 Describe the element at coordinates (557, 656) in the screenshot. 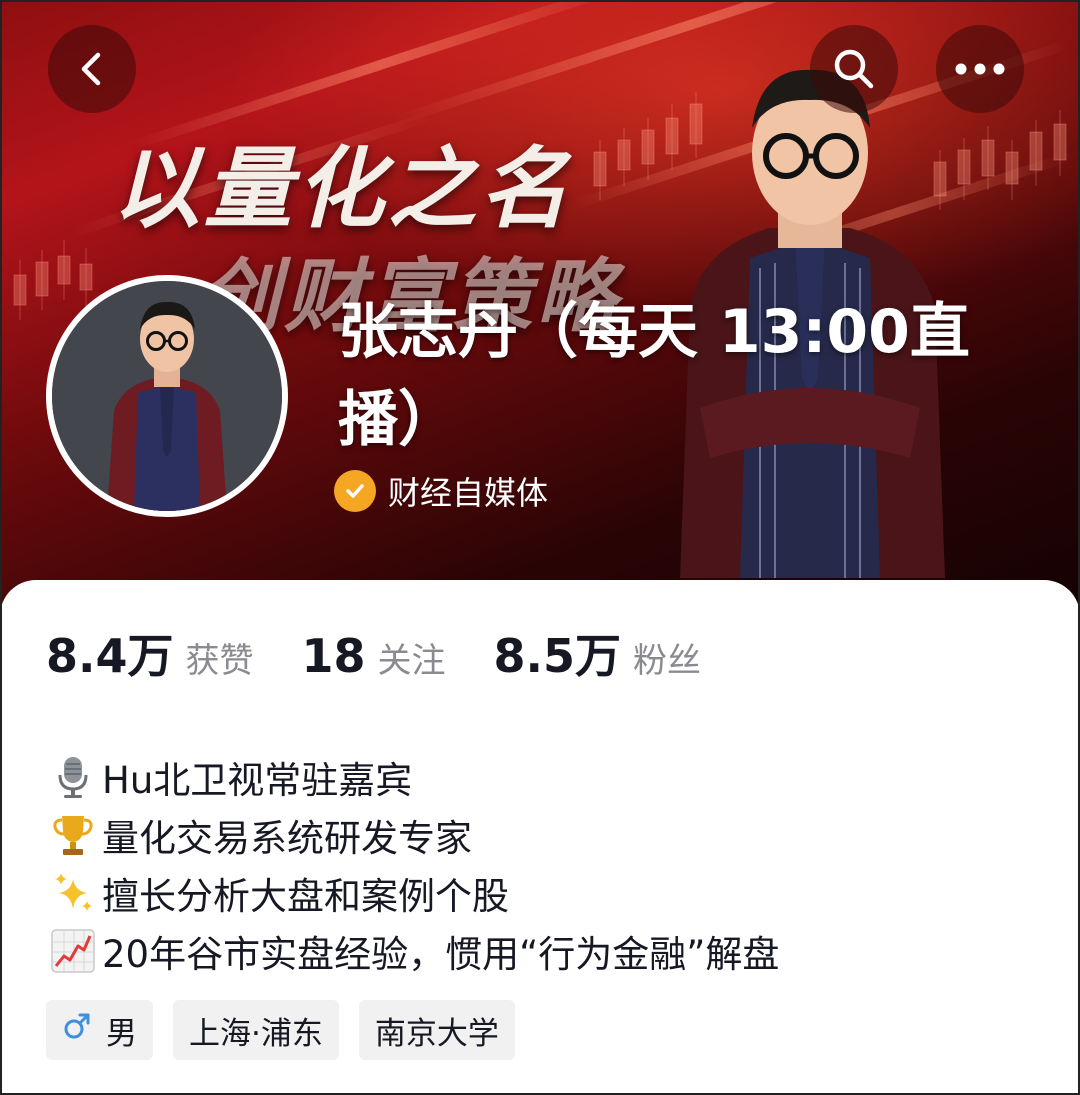

I see `stat-value: 8.5万` at that location.